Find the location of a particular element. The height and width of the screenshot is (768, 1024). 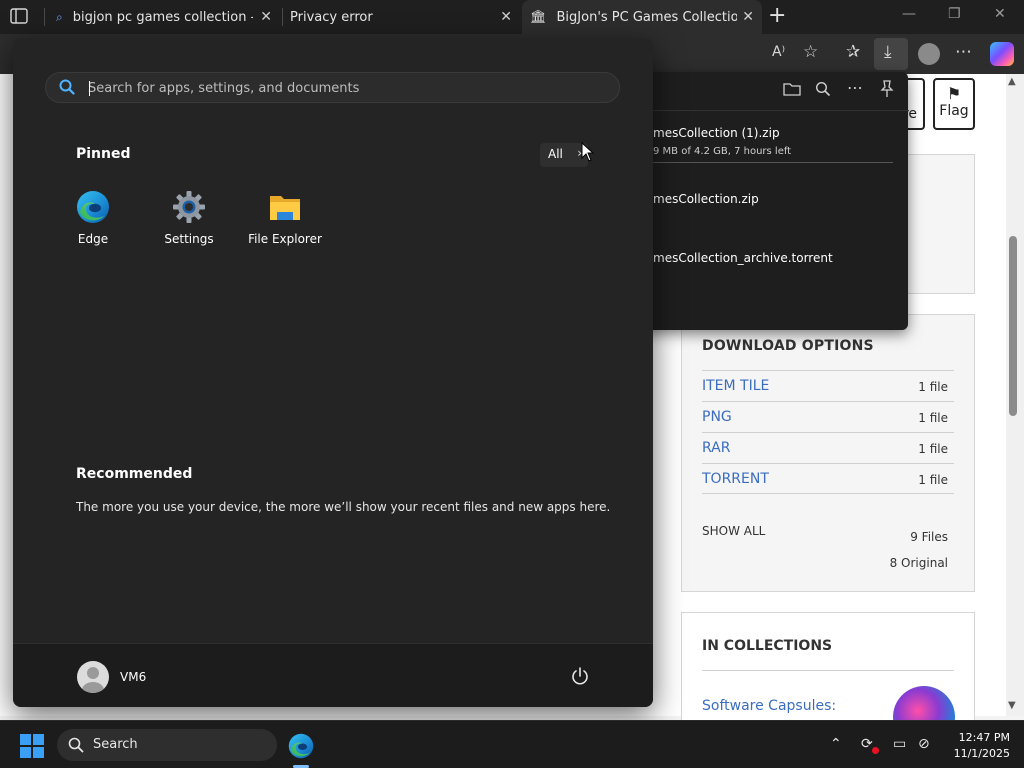

close-window-button: ✕ is located at coordinates (1000, 14).